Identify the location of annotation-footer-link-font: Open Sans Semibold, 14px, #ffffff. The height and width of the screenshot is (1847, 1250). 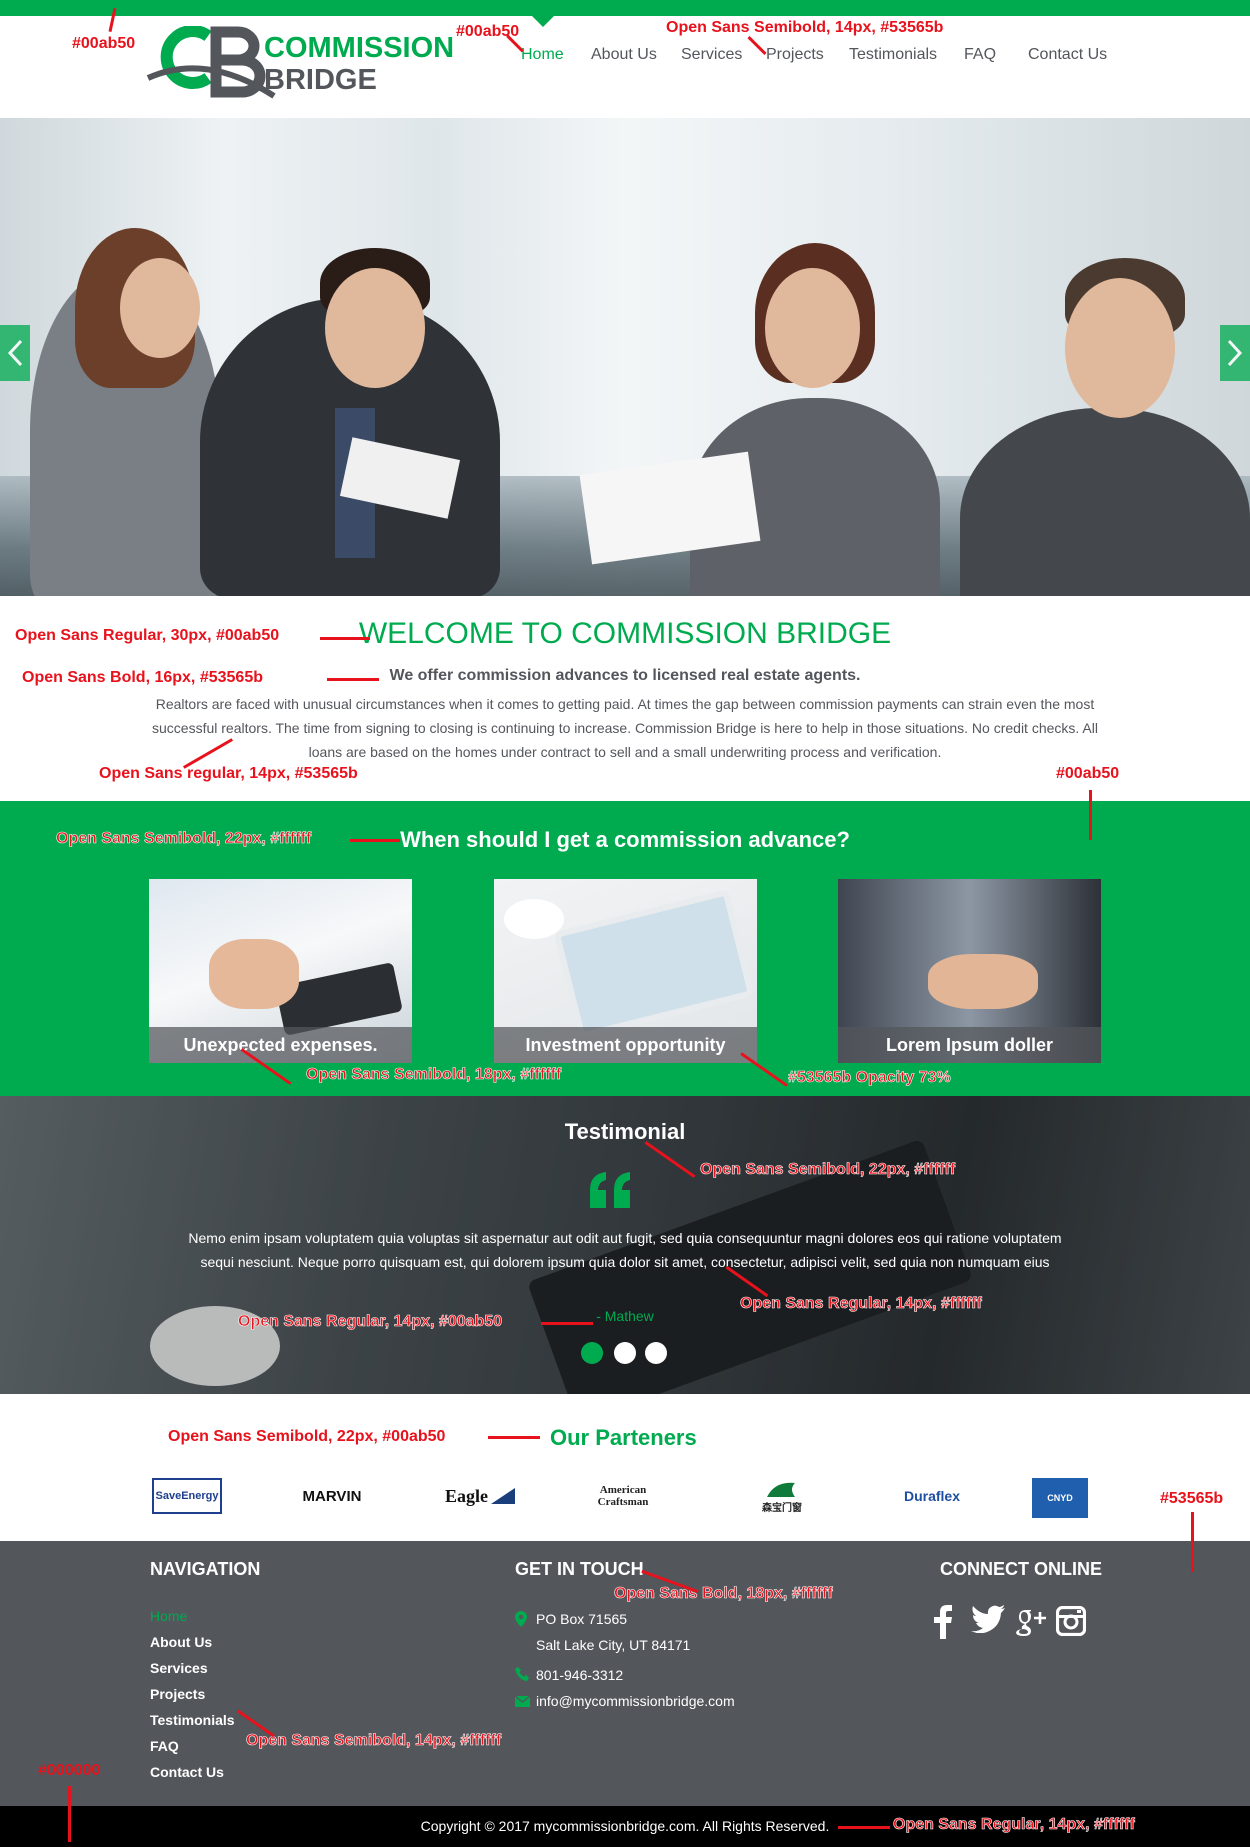
(374, 1741).